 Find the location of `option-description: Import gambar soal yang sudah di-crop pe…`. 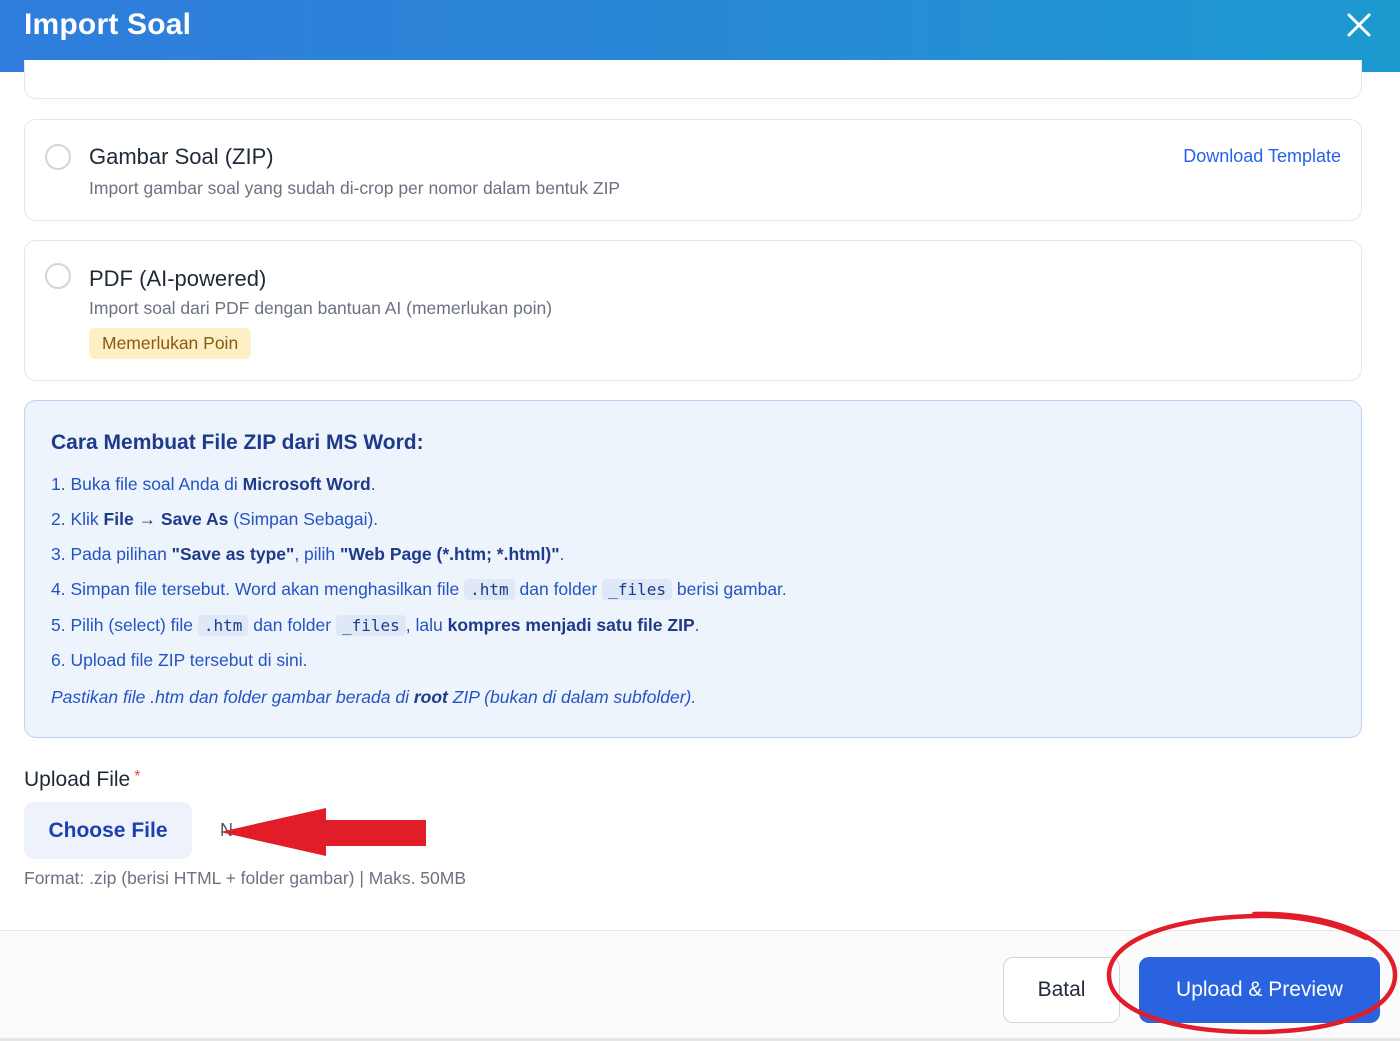

option-description: Import gambar soal yang sudah di-crop pe… is located at coordinates (355, 188).